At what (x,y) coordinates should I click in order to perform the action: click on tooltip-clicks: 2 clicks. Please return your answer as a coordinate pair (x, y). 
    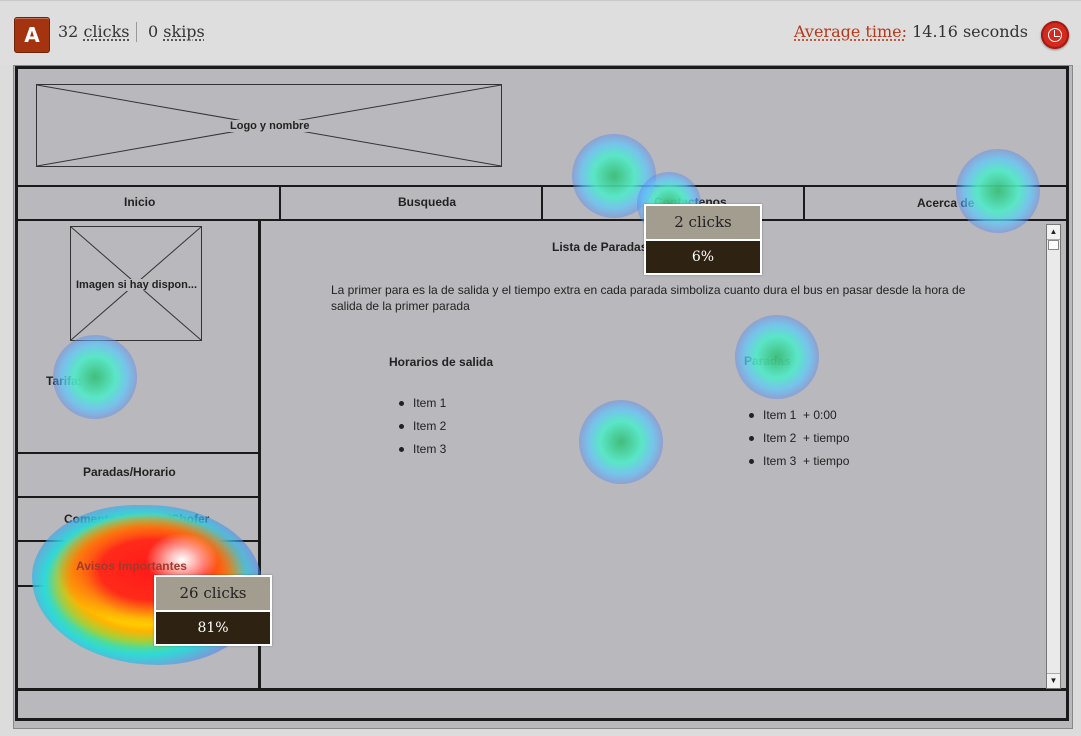
    Looking at the image, I should click on (703, 223).